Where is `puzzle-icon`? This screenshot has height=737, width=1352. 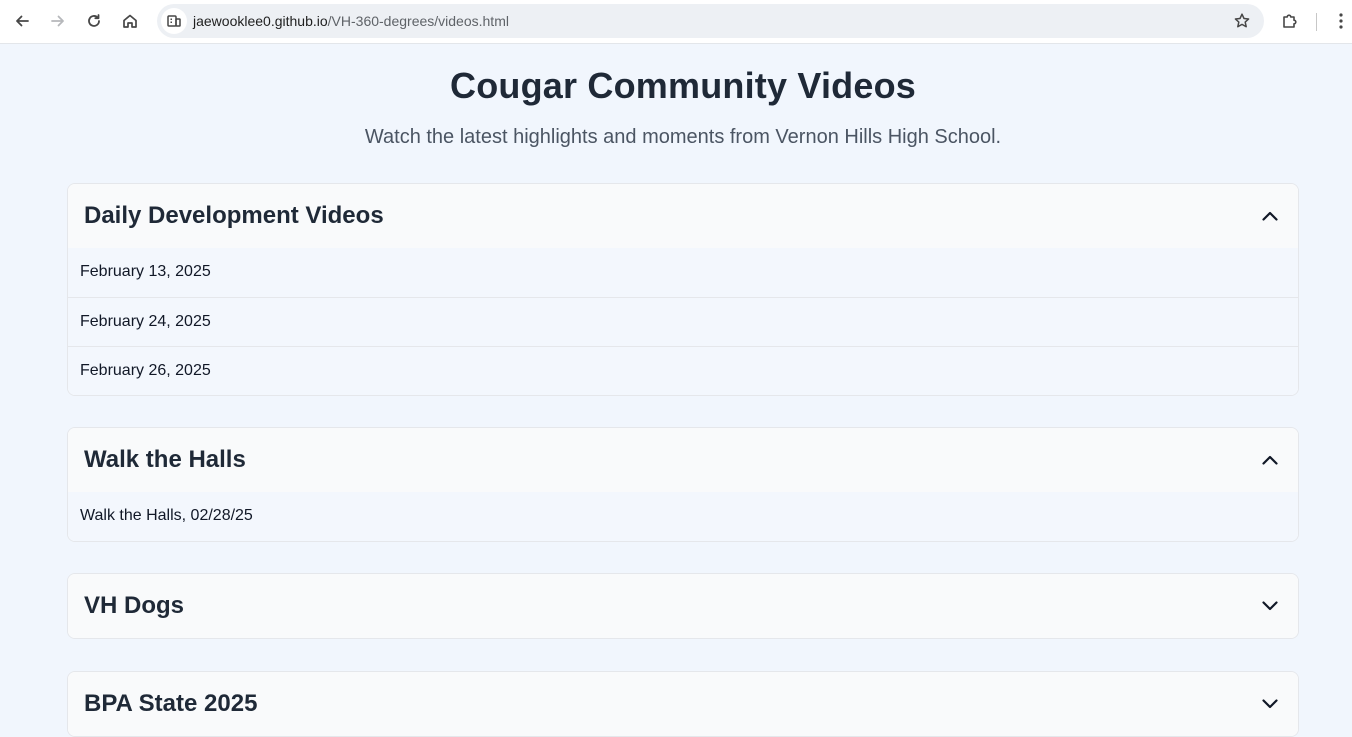
puzzle-icon is located at coordinates (1290, 21).